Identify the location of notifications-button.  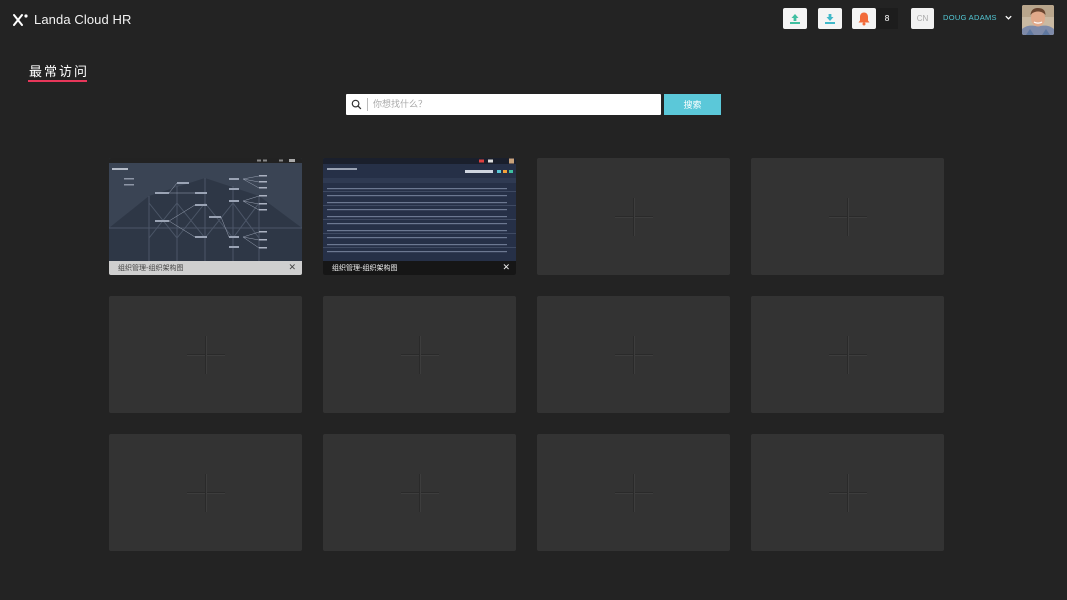
(864, 18).